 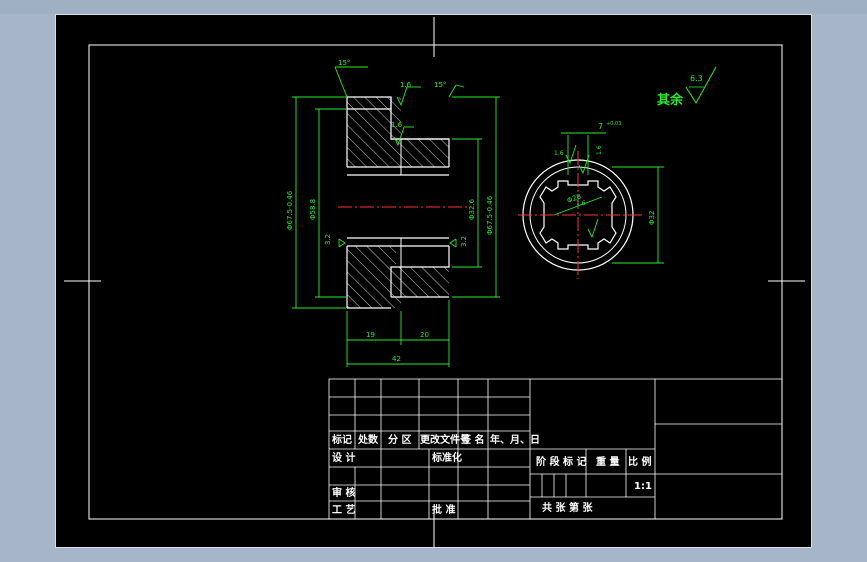 I want to click on dim-length-b: 20, so click(x=424, y=335).